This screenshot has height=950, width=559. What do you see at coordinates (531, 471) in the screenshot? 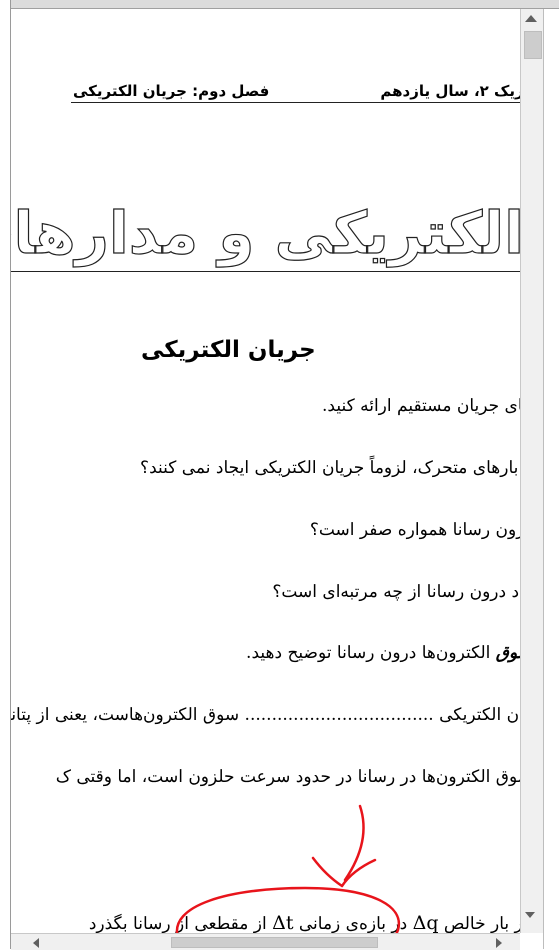
I see `vertical-scrollbar` at bounding box center [531, 471].